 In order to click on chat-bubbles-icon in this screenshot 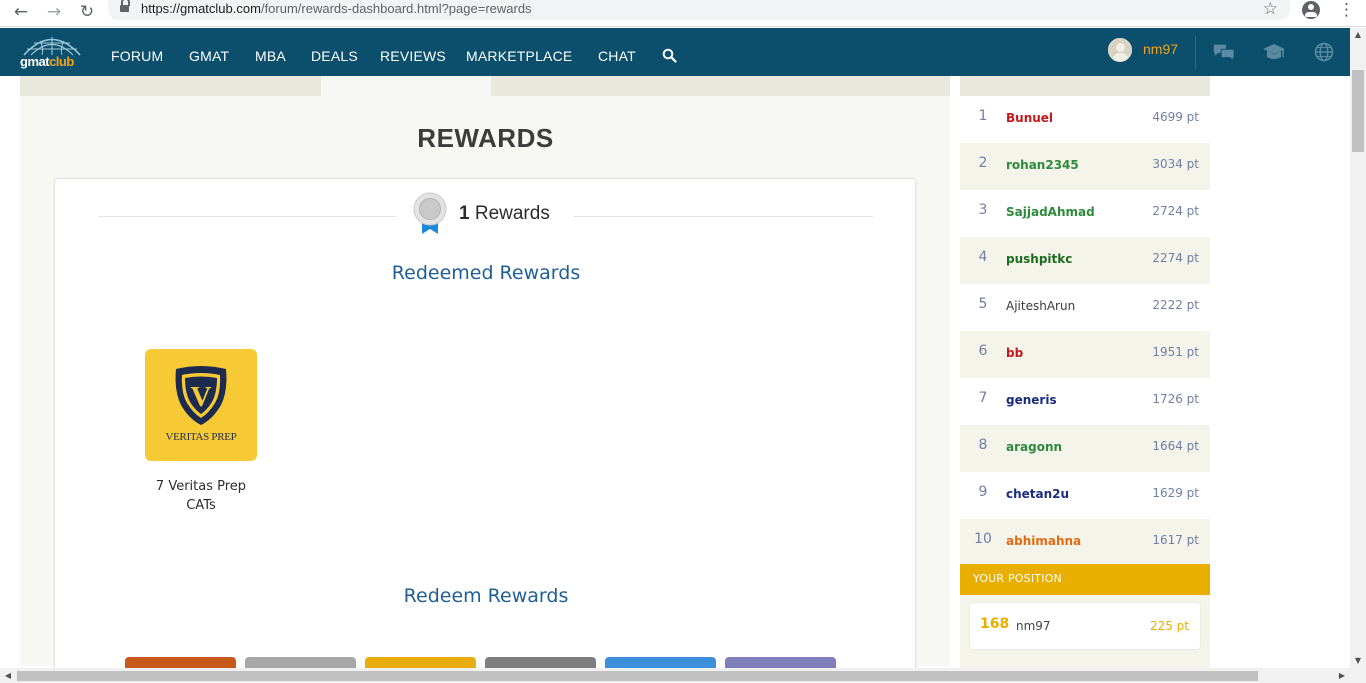, I will do `click(1224, 52)`.